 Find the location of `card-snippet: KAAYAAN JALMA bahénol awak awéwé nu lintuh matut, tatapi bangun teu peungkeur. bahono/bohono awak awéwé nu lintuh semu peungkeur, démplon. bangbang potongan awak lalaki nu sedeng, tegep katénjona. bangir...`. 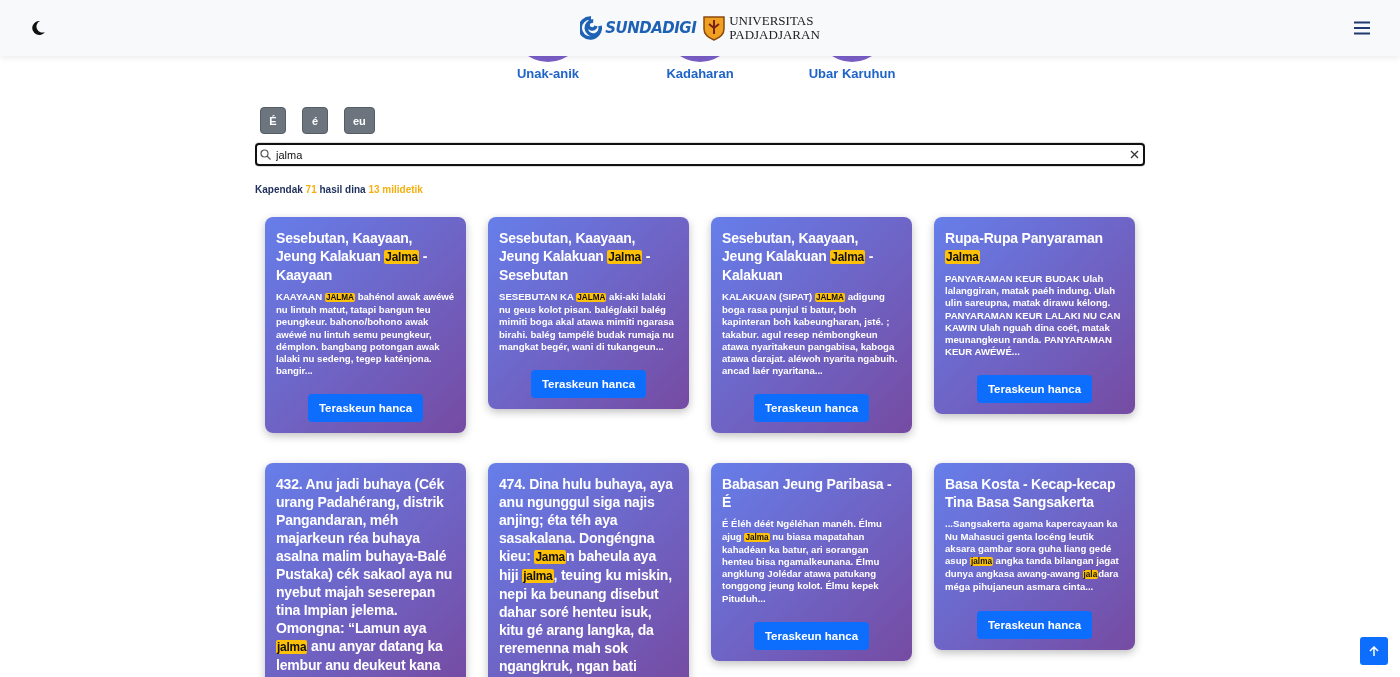

card-snippet: KAAYAAN JALMA bahénol awak awéwé nu lintuh matut, tatapi bangun teu peungkeur. bahono/bohono awak awéwé nu lintuh semu peungkeur, démplon. bangbang potongan awak lalaki nu sedeng, tegep katénjona. bangir... is located at coordinates (365, 334).